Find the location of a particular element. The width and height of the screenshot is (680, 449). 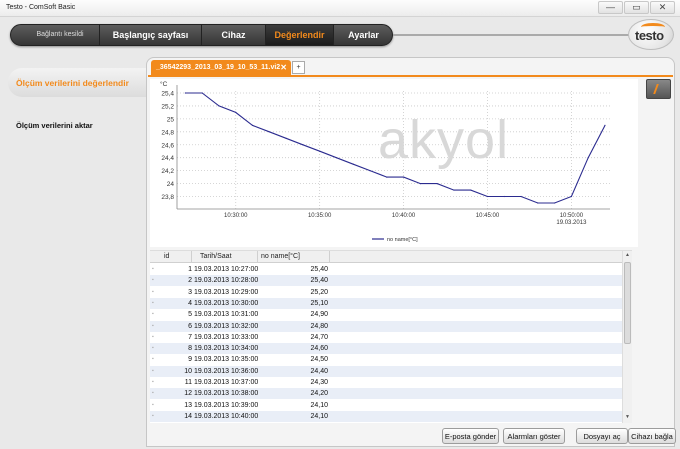

column-header-value: no name[°C] is located at coordinates (294, 257).